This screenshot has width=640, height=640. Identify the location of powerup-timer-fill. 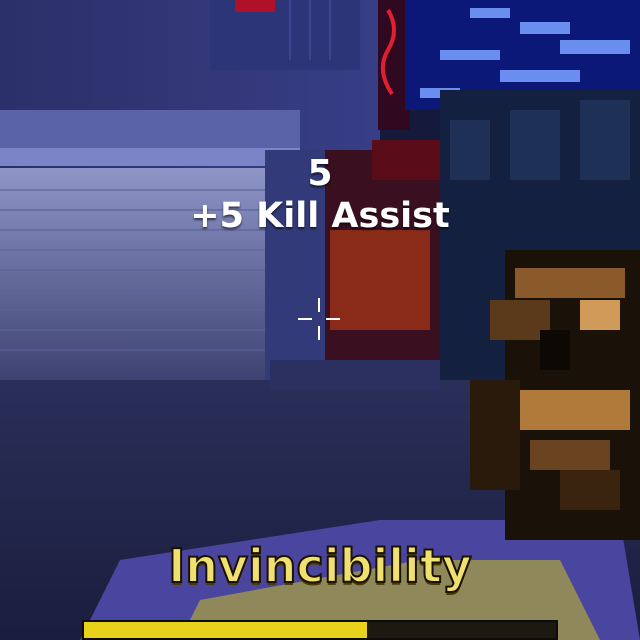
(226, 630).